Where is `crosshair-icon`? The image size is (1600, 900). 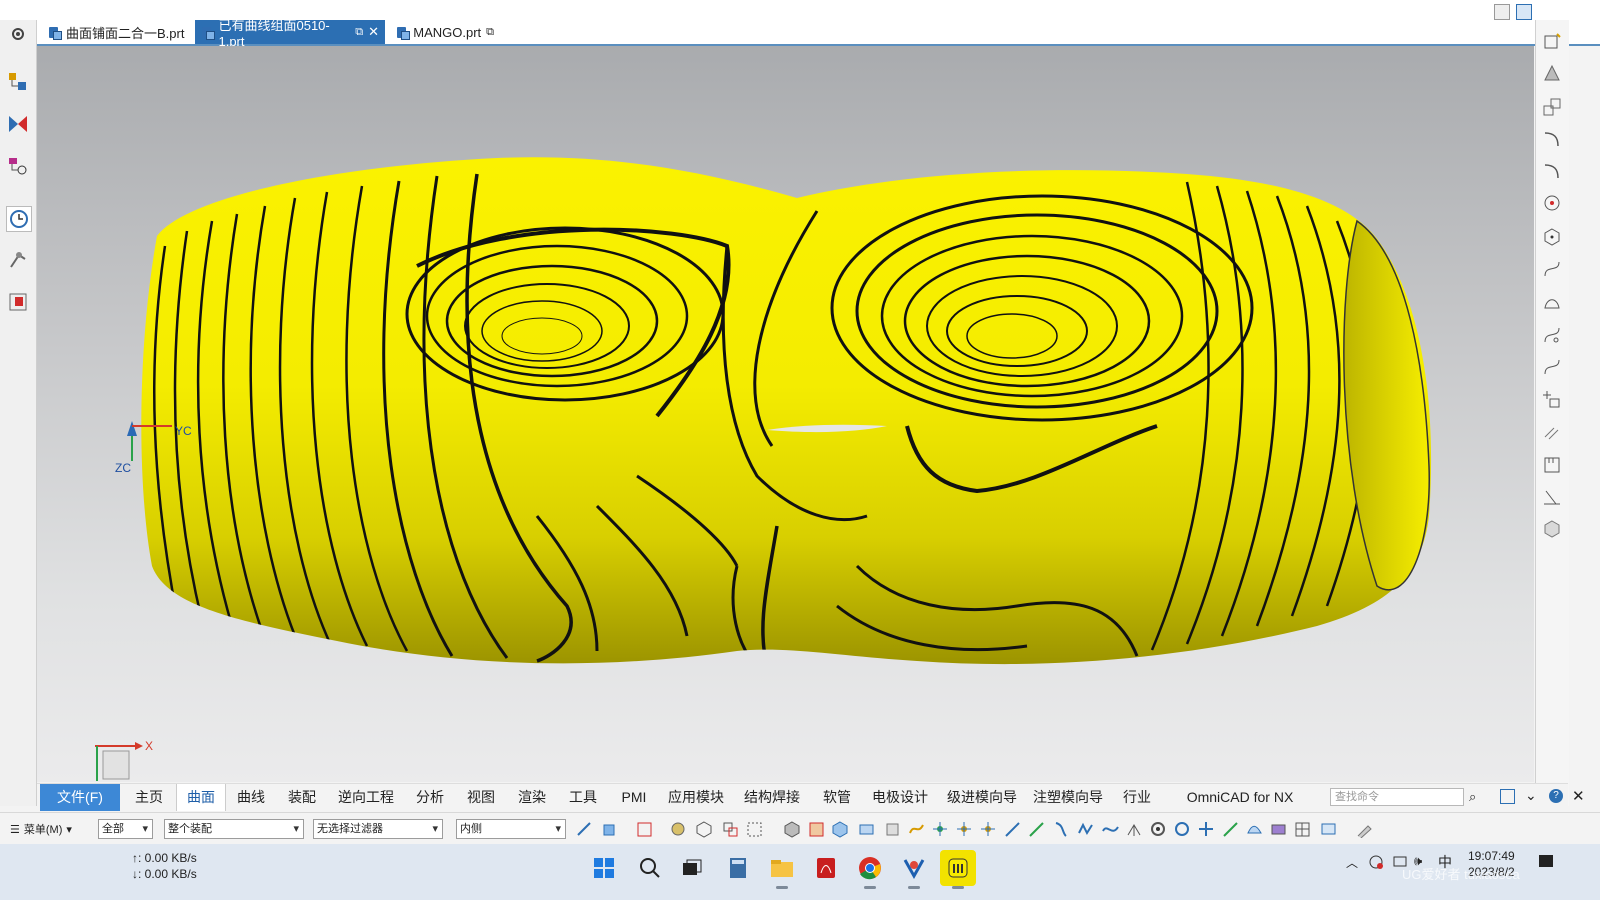
crosshair-icon is located at coordinates (1206, 829).